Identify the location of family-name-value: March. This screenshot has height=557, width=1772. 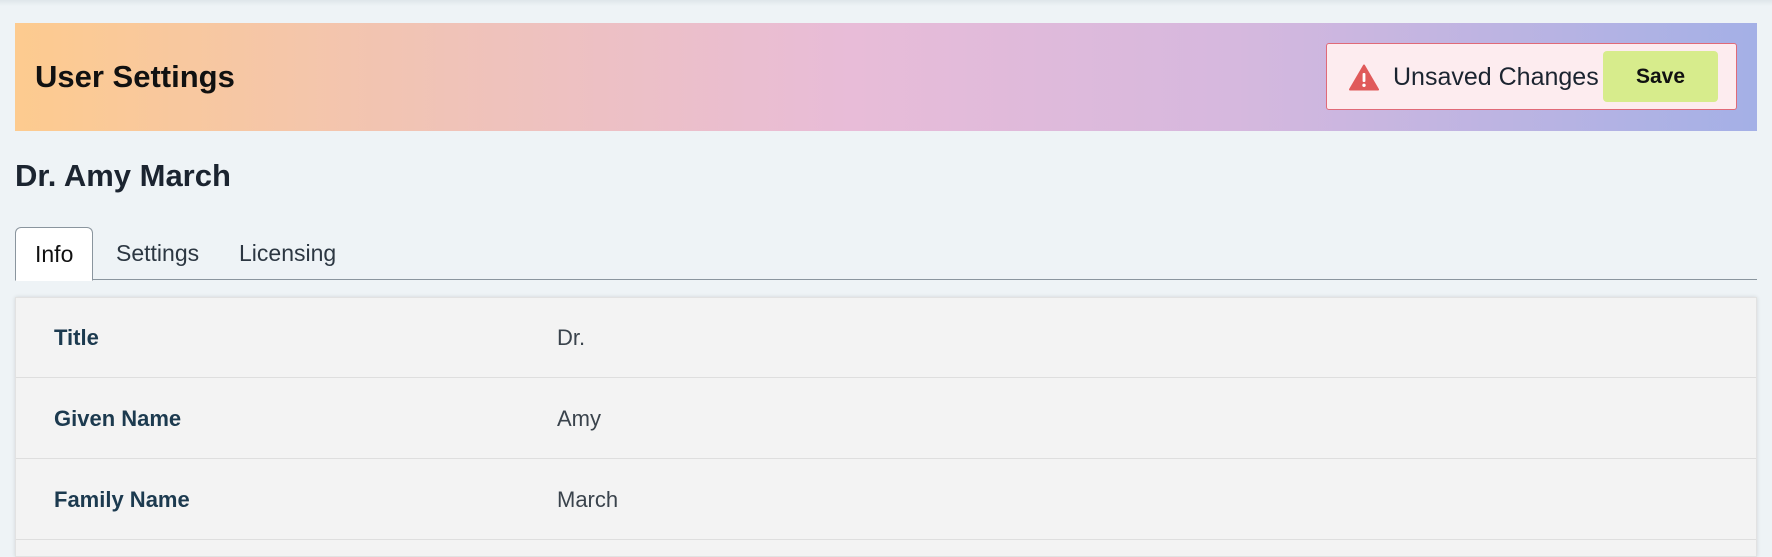
(588, 499).